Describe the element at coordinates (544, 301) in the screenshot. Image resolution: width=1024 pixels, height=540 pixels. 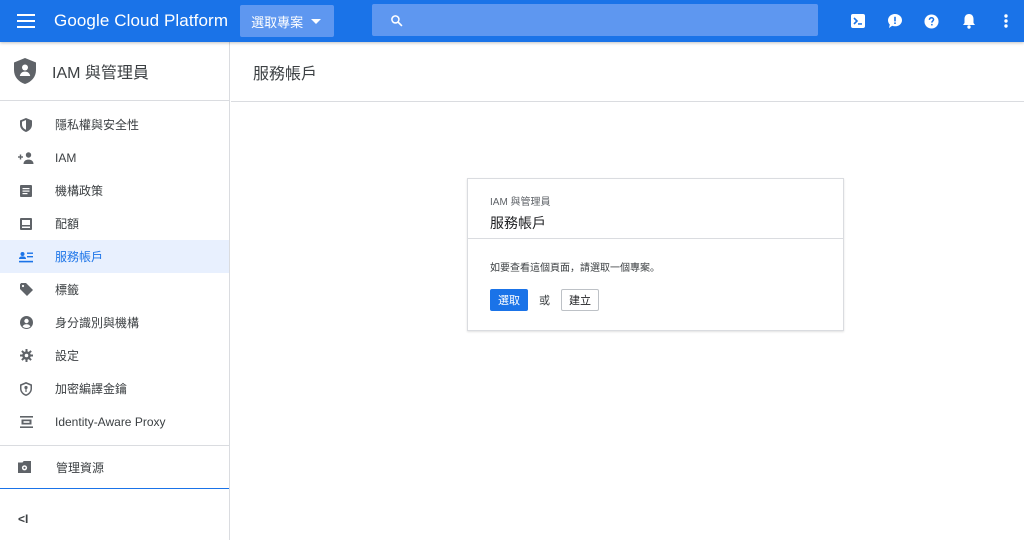
I see `or-label: 或` at that location.